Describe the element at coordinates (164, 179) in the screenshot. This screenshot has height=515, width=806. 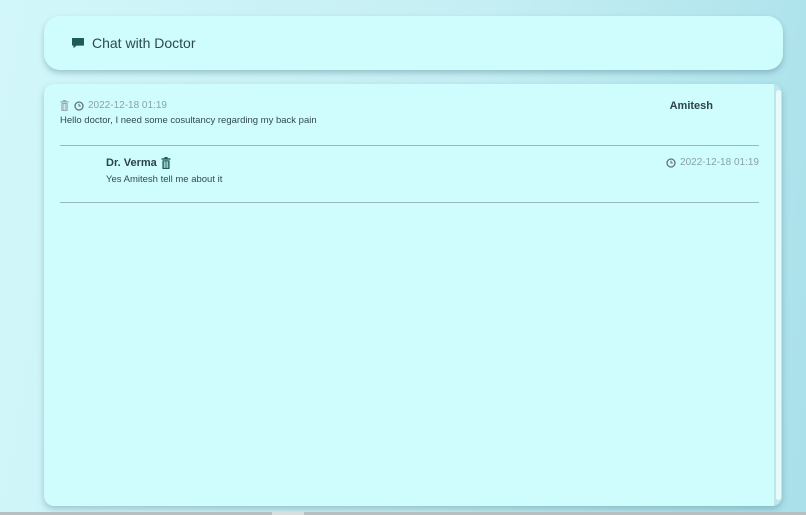
I see `message-text: Yes Amitesh tell me about it` at that location.